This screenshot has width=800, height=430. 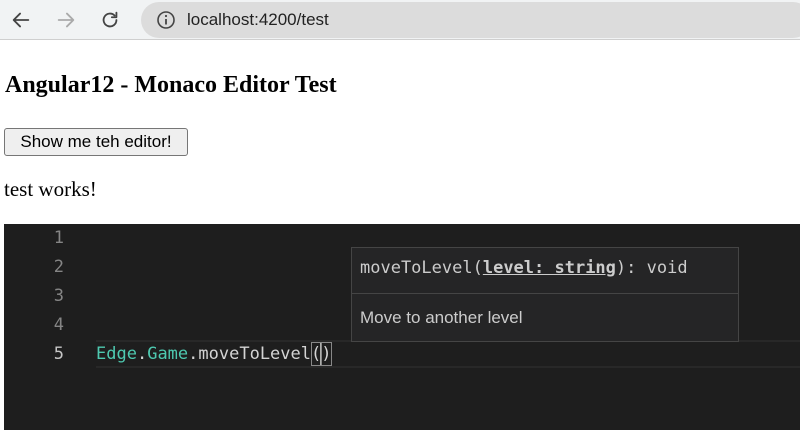 I want to click on code-token-class: Game, so click(x=168, y=354).